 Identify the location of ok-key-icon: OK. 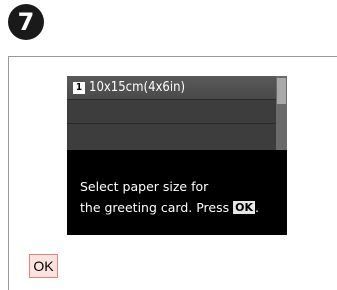
(244, 207).